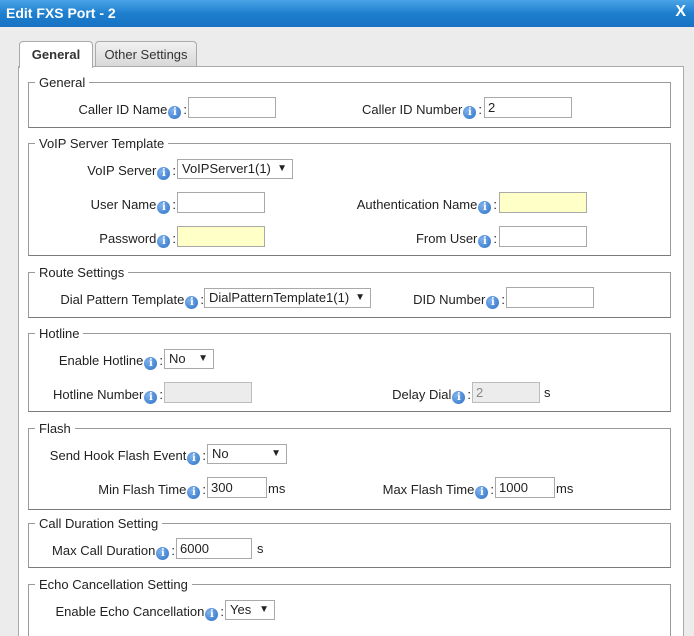 The height and width of the screenshot is (636, 694). I want to click on max-call-duration-input, so click(214, 548).